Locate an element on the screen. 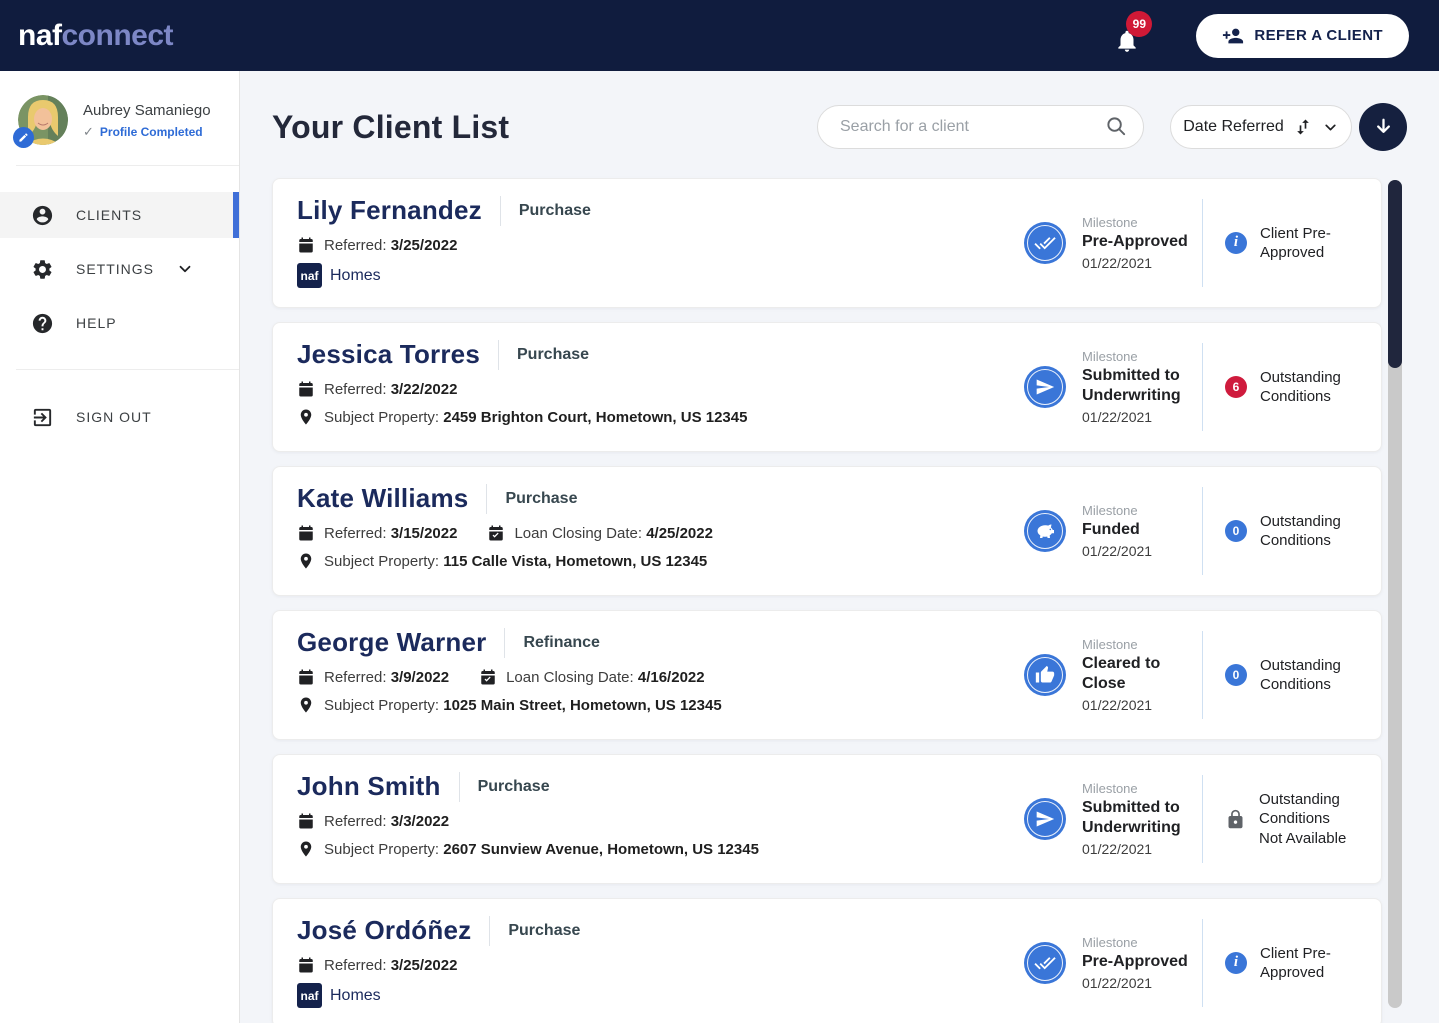 The image size is (1439, 1023). status-section: i Outstanding Conditions Not Available is located at coordinates (1280, 819).